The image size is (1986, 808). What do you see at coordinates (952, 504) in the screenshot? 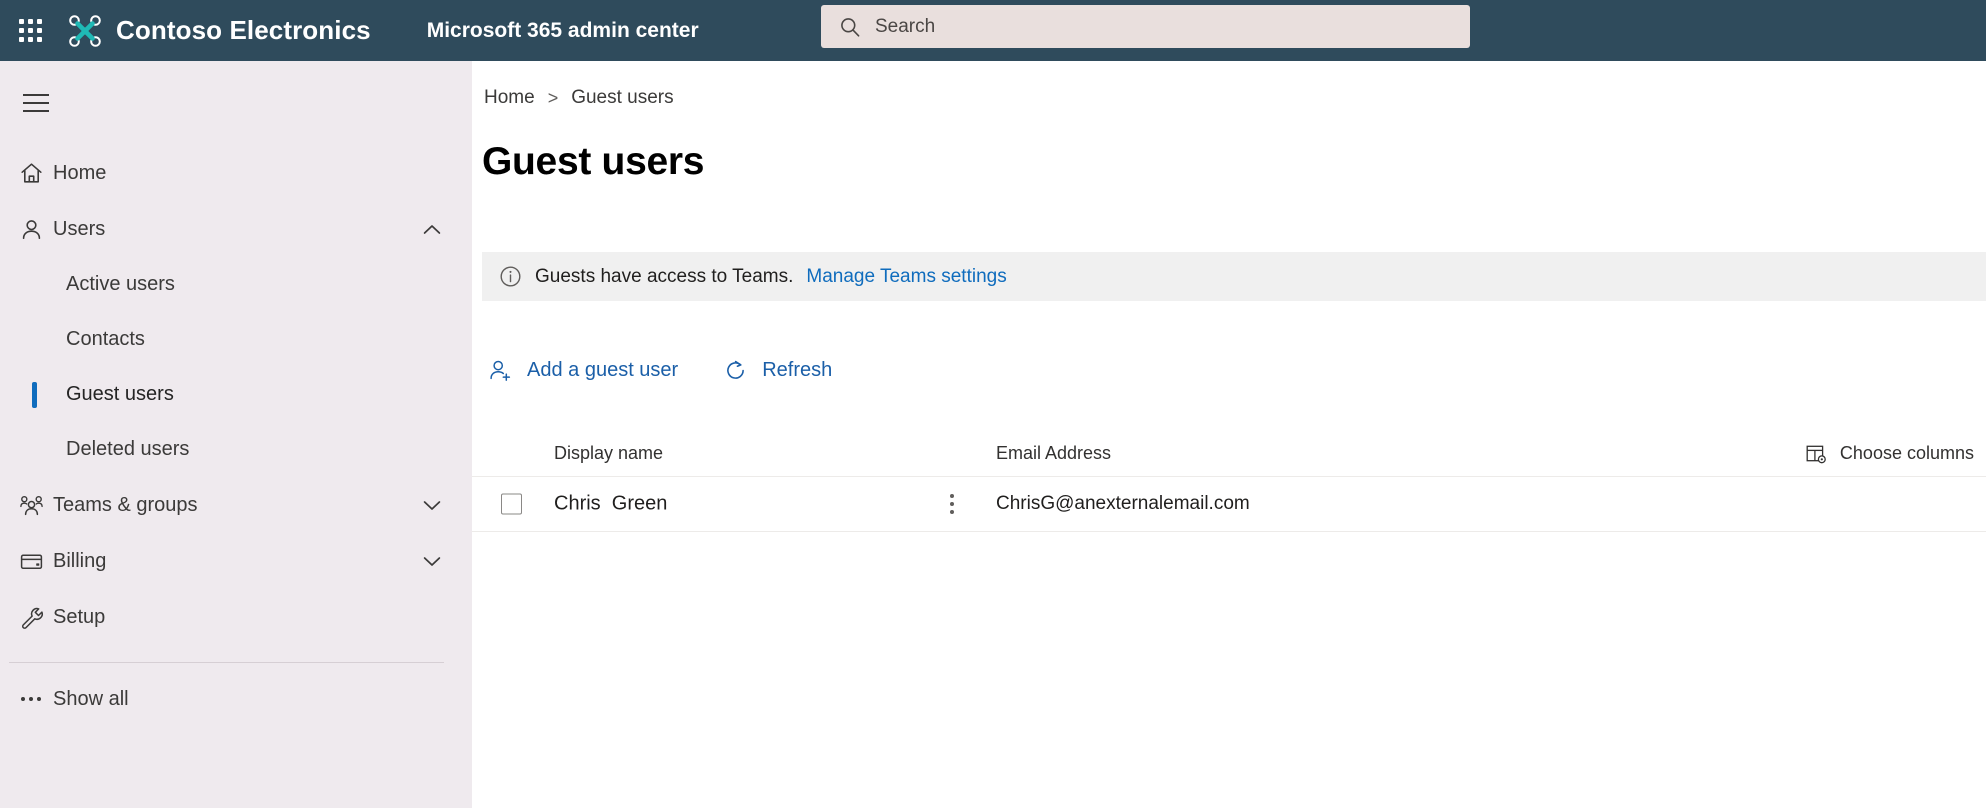
I see `row-more-actions-button` at bounding box center [952, 504].